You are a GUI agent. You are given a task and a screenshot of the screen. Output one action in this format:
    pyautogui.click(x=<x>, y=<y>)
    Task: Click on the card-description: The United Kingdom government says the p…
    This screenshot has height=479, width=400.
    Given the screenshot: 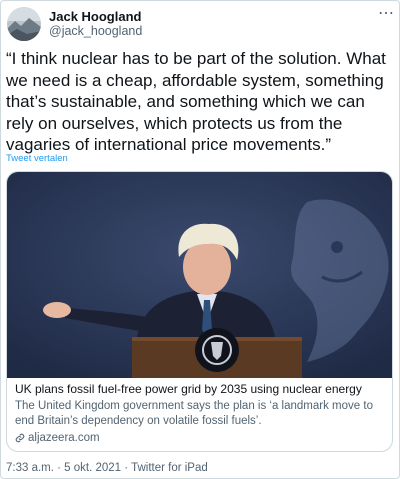 What is the action you would take?
    pyautogui.click(x=194, y=413)
    